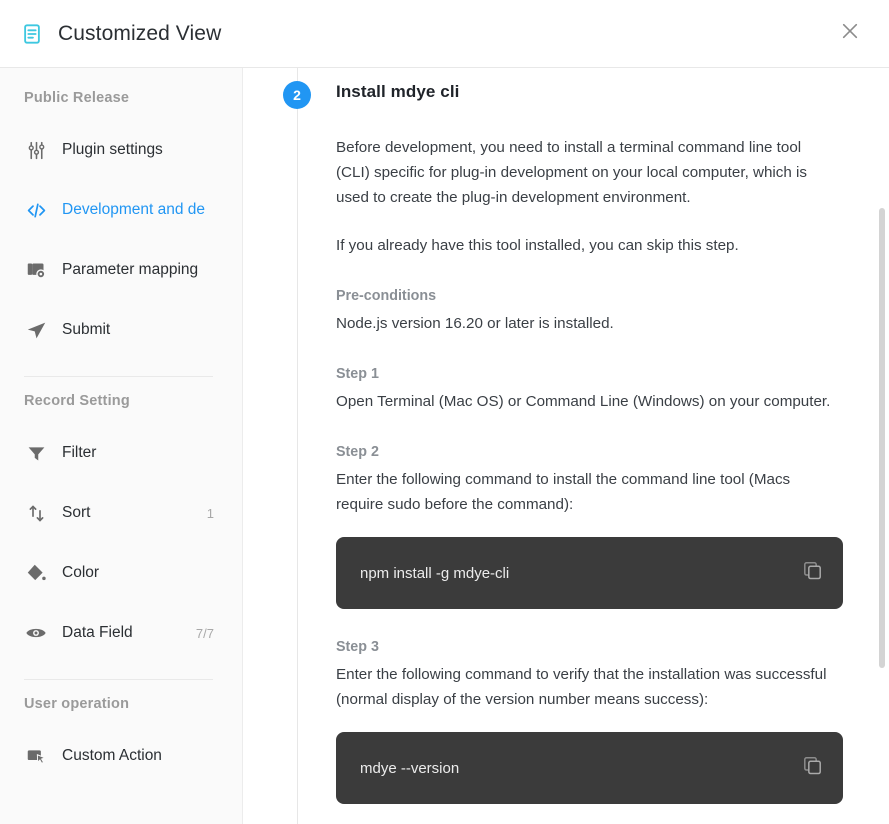 Image resolution: width=889 pixels, height=824 pixels. I want to click on sidebar-item-data-field: Data Field 7/7, so click(121, 633).